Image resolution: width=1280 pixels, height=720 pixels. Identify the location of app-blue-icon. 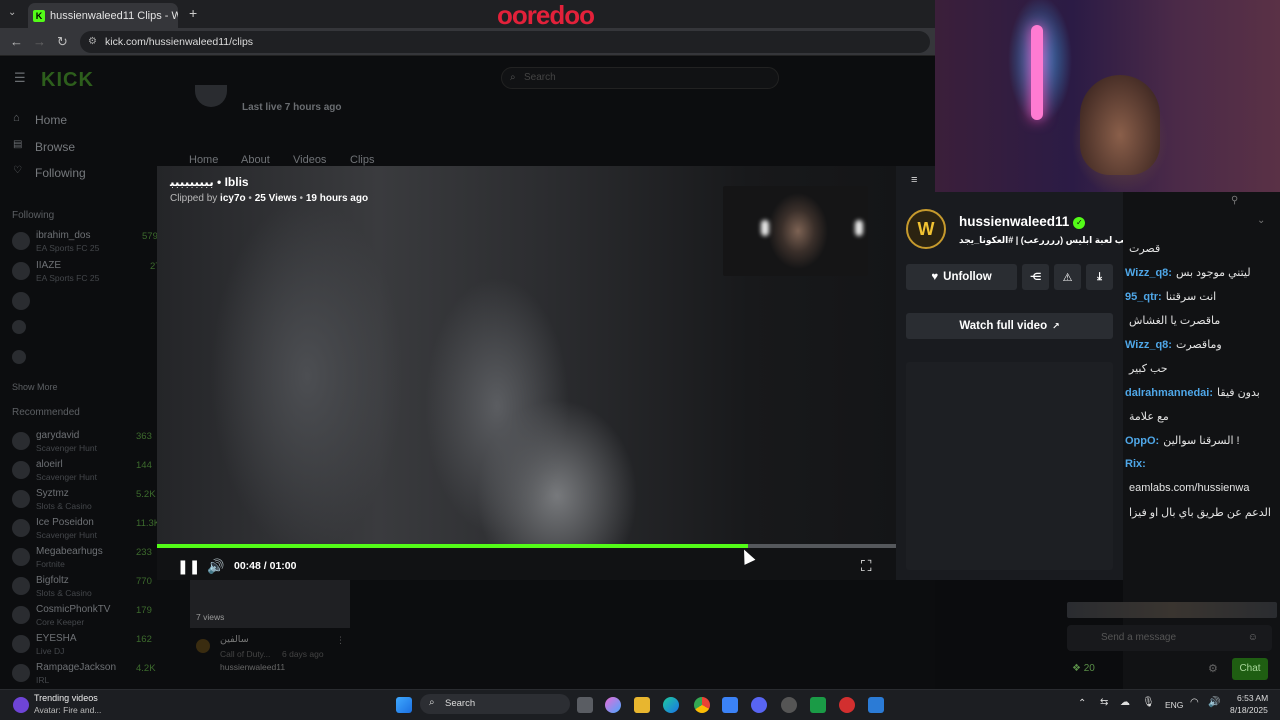
(876, 705).